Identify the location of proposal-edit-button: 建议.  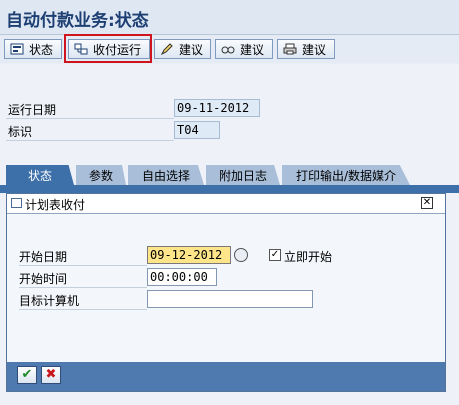
(182, 49).